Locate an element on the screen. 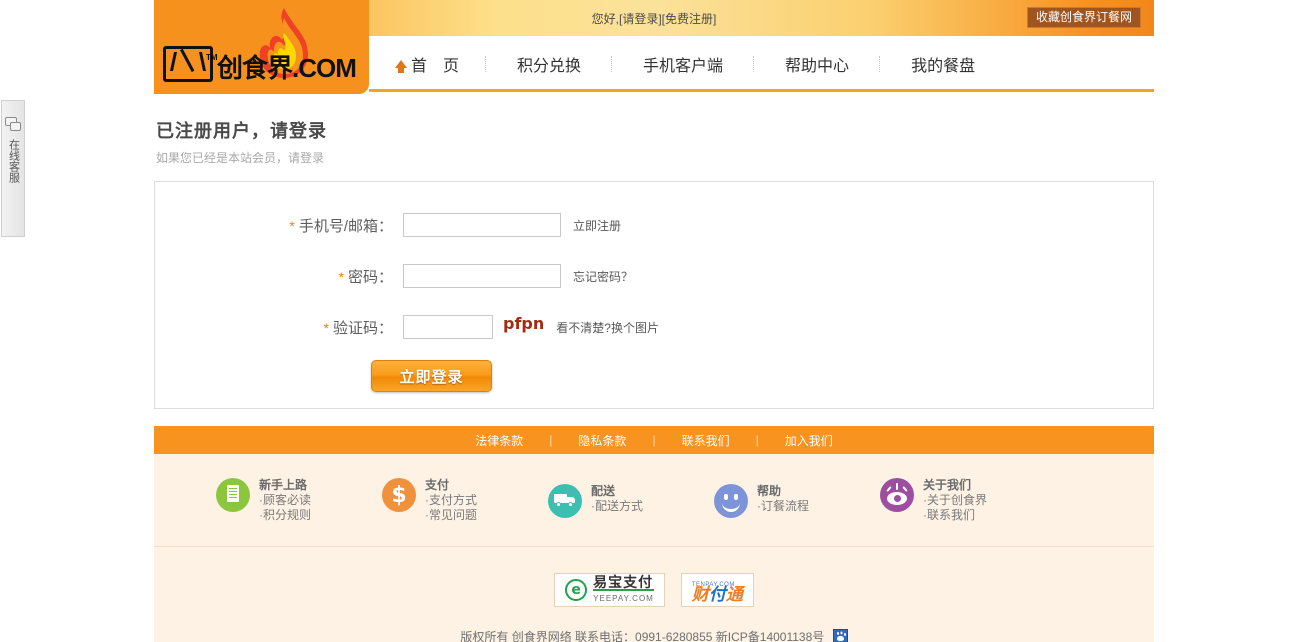  logo-tm-mark: TM is located at coordinates (212, 57).